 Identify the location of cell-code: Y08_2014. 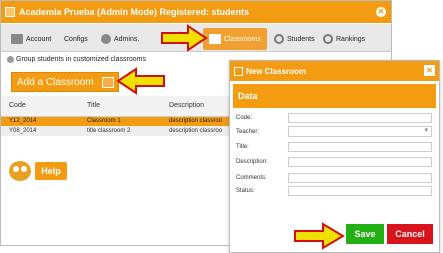
(40, 131).